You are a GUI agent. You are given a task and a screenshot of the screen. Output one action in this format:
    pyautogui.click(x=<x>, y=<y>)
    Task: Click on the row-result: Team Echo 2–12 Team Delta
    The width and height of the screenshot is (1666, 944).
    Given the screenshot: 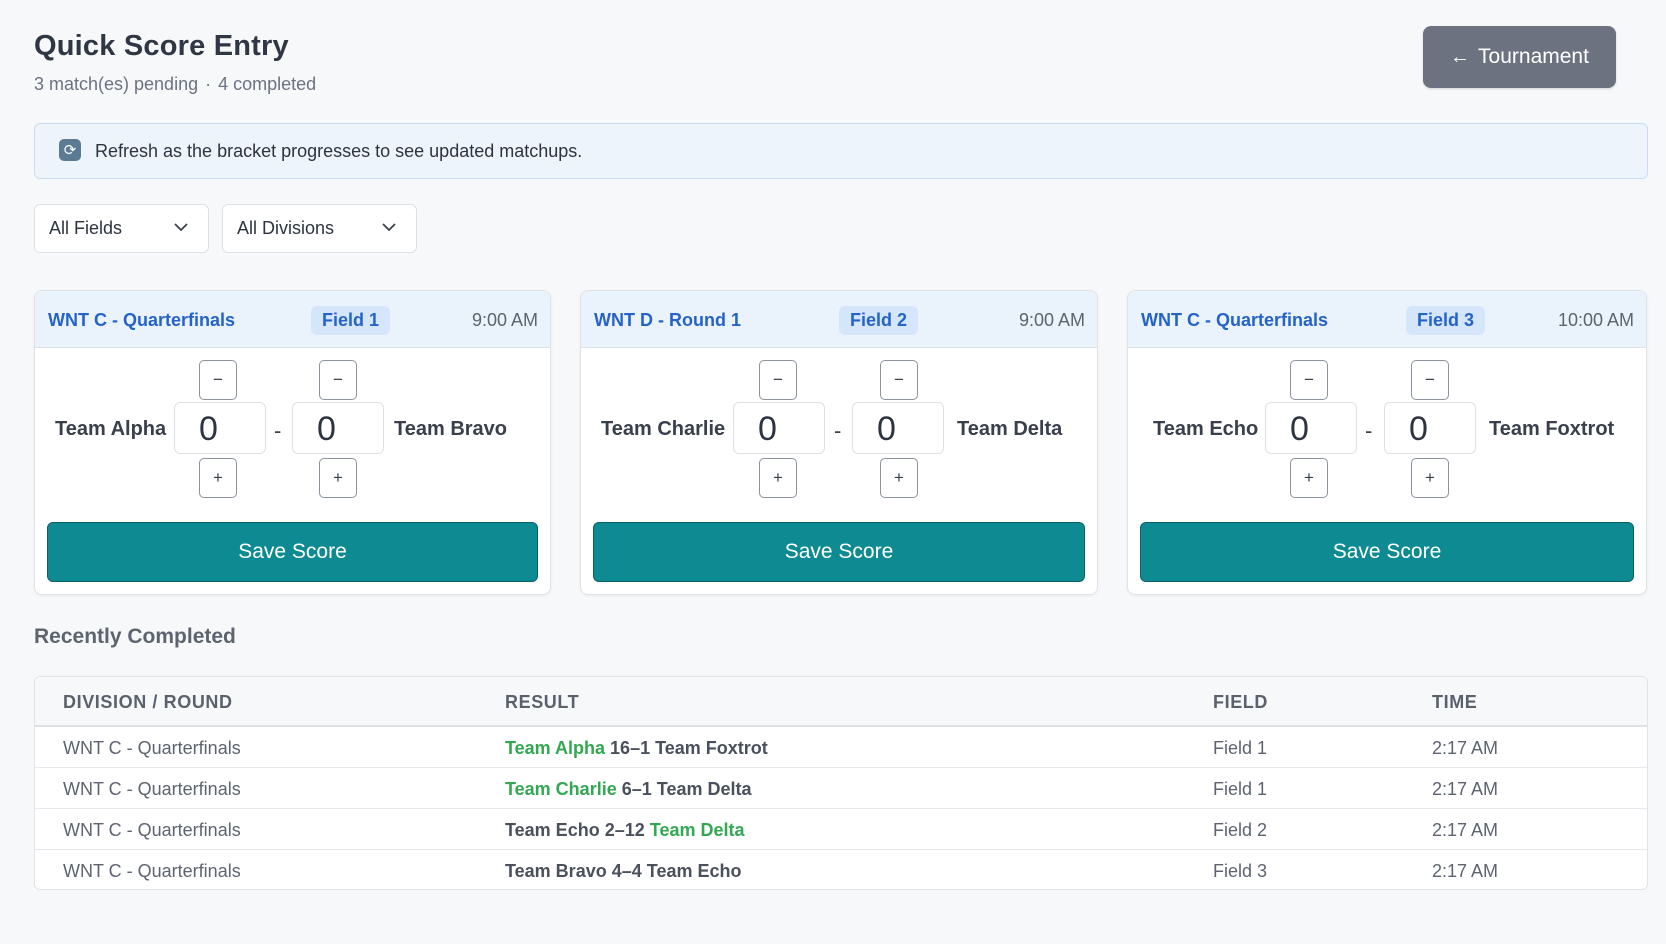 What is the action you would take?
    pyautogui.click(x=624, y=830)
    